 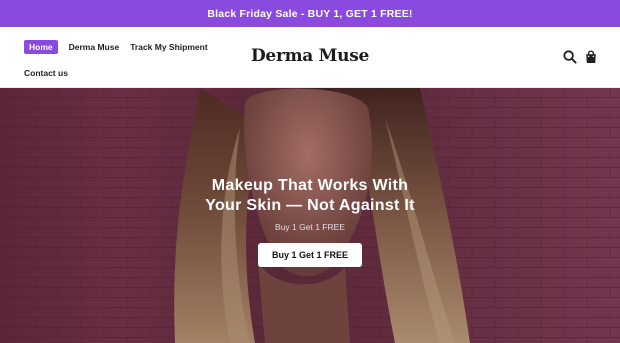 I want to click on announcement-text: Black Friday Sale - BUY 1, GET 1 FREE!, so click(x=310, y=13).